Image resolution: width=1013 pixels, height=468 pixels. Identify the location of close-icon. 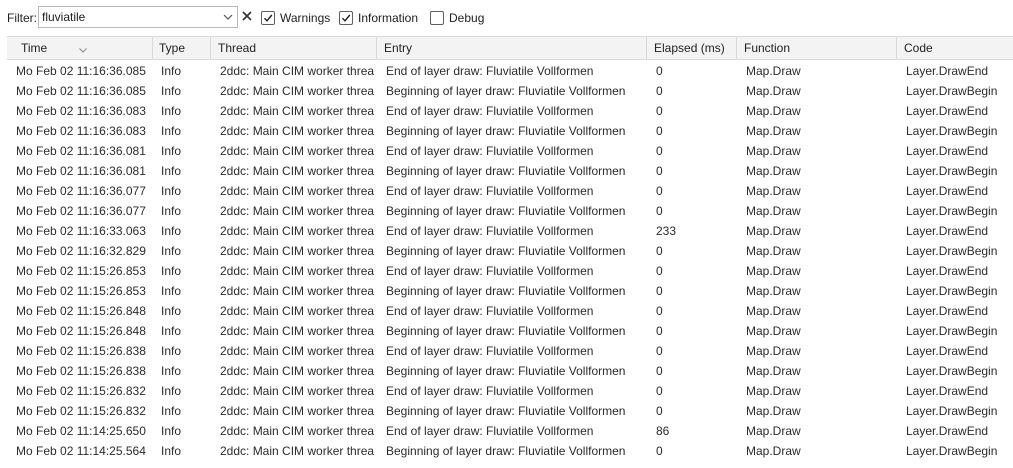
(247, 16).